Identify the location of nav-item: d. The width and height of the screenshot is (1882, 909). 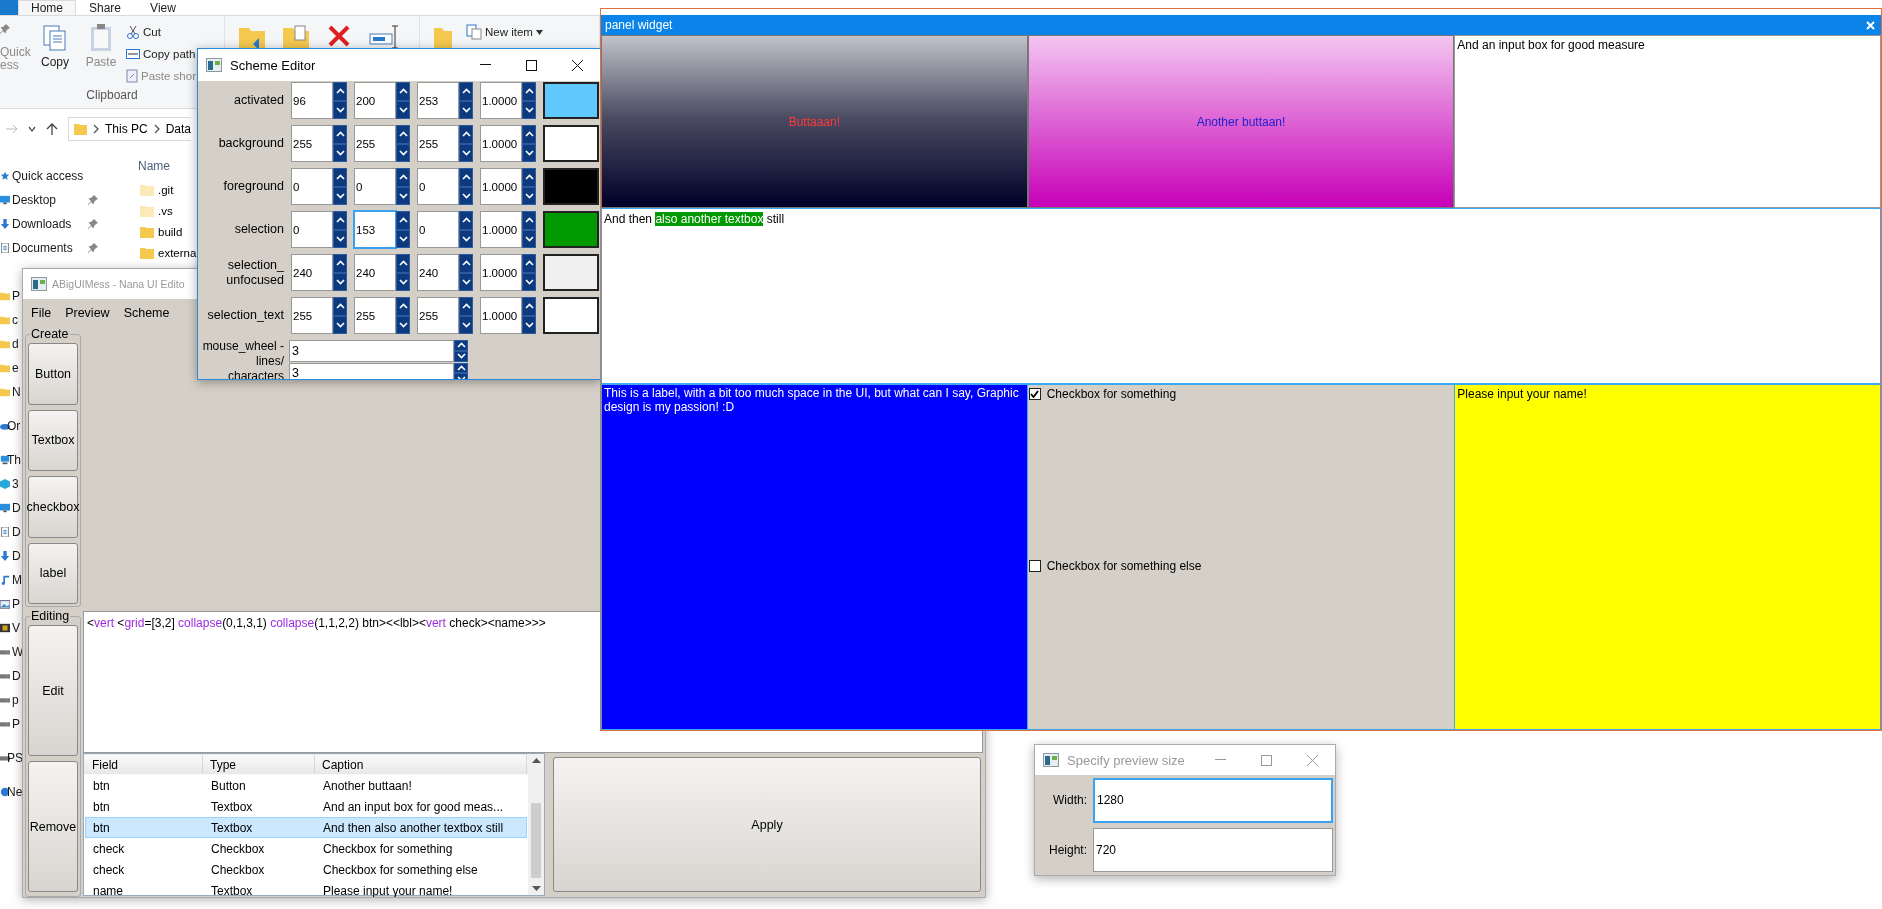
(9, 344).